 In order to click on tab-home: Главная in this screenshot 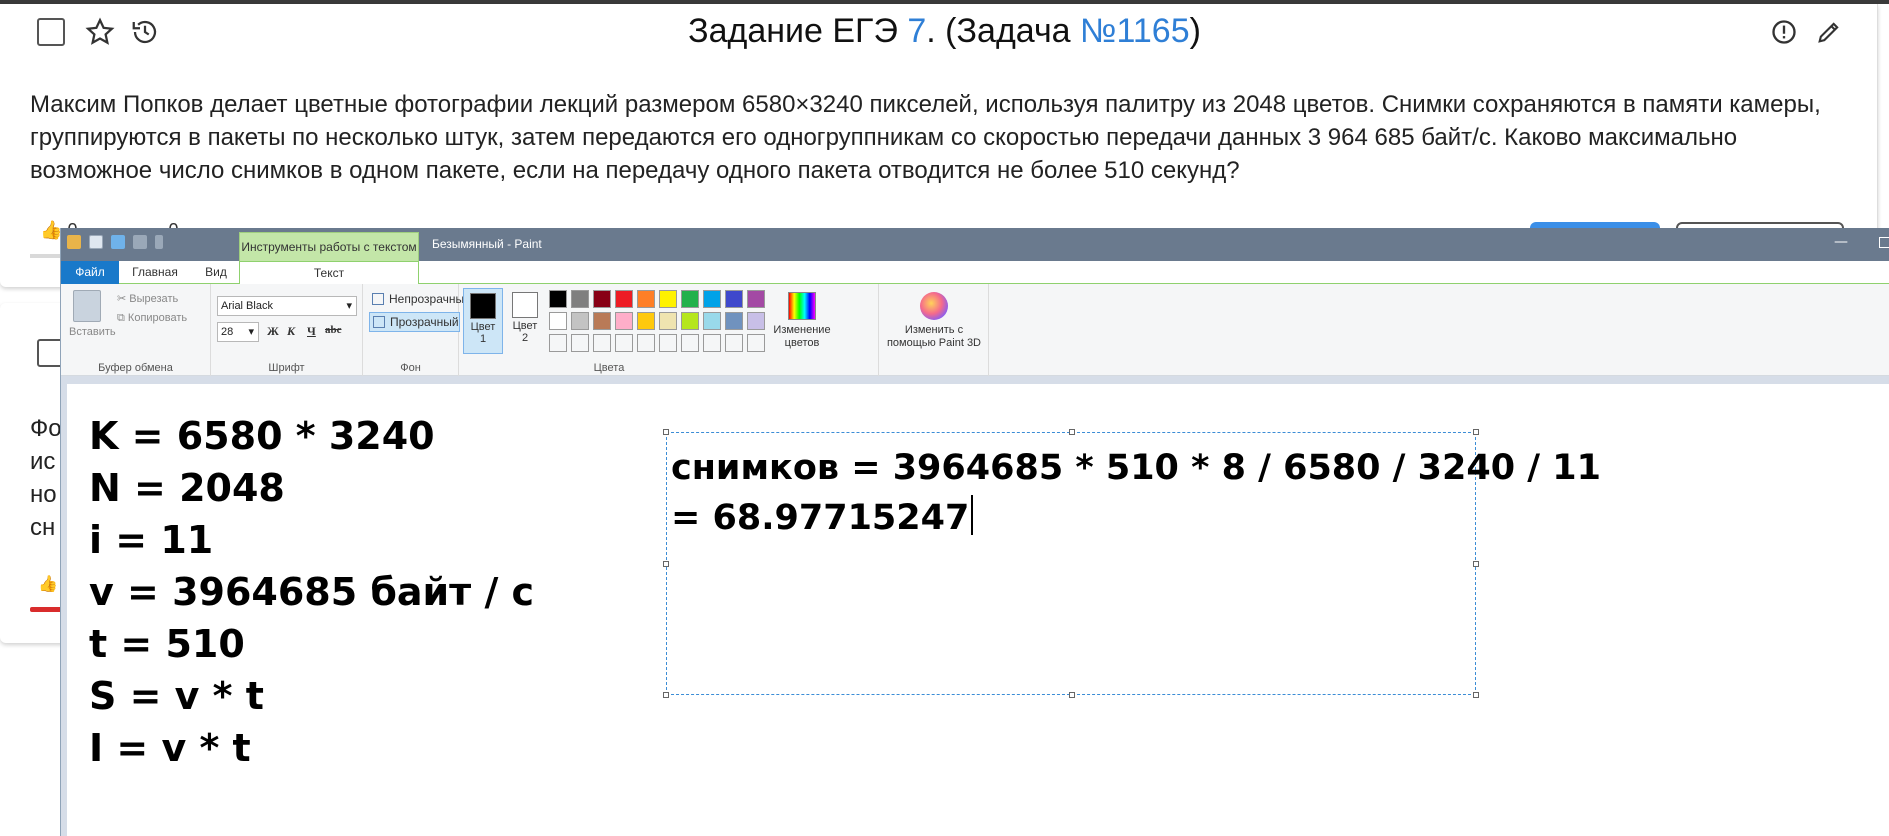, I will do `click(155, 272)`.